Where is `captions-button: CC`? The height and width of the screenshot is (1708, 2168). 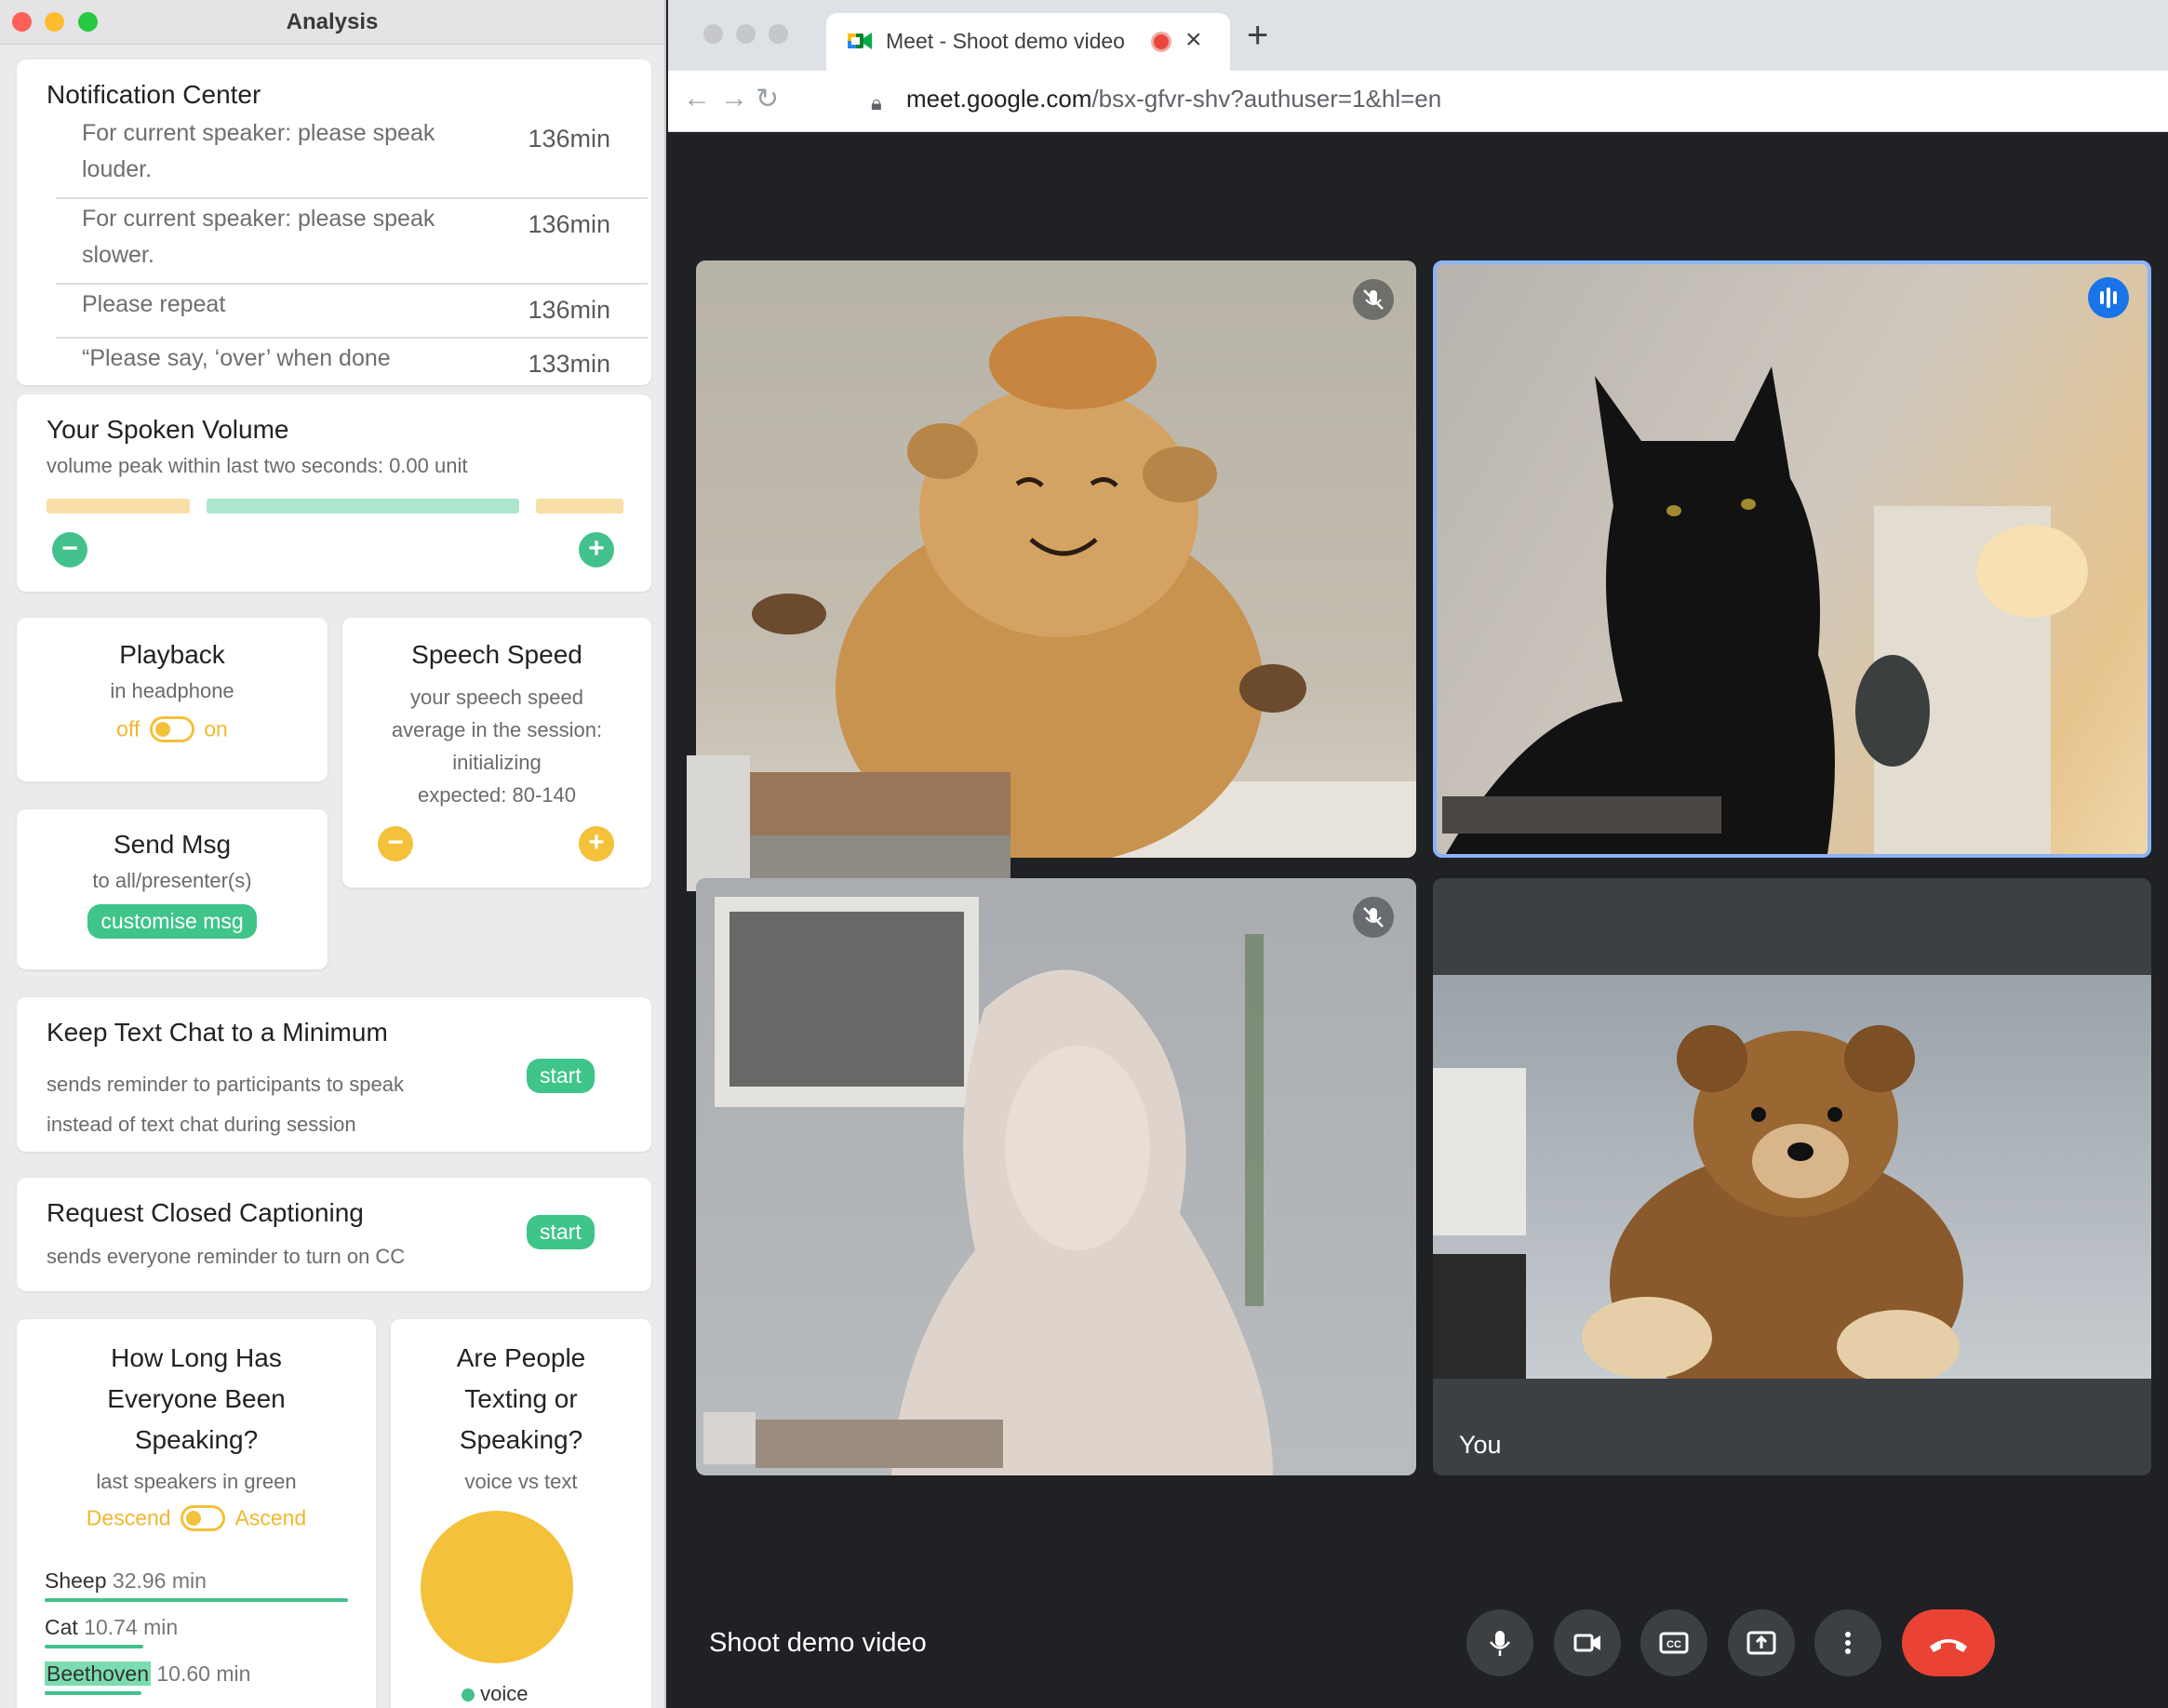 captions-button: CC is located at coordinates (1673, 1642).